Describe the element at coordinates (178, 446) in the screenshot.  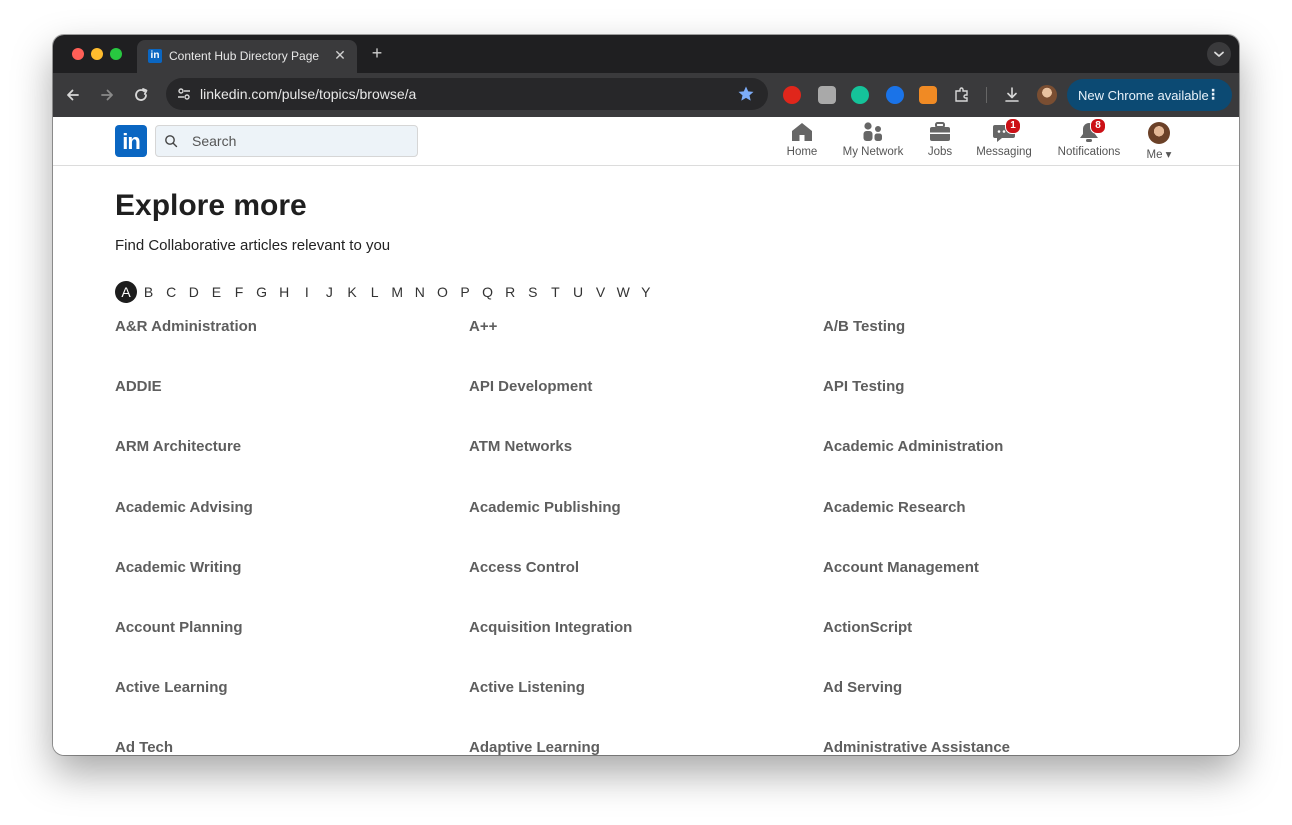
I see `topic-link: ARM Architecture` at that location.